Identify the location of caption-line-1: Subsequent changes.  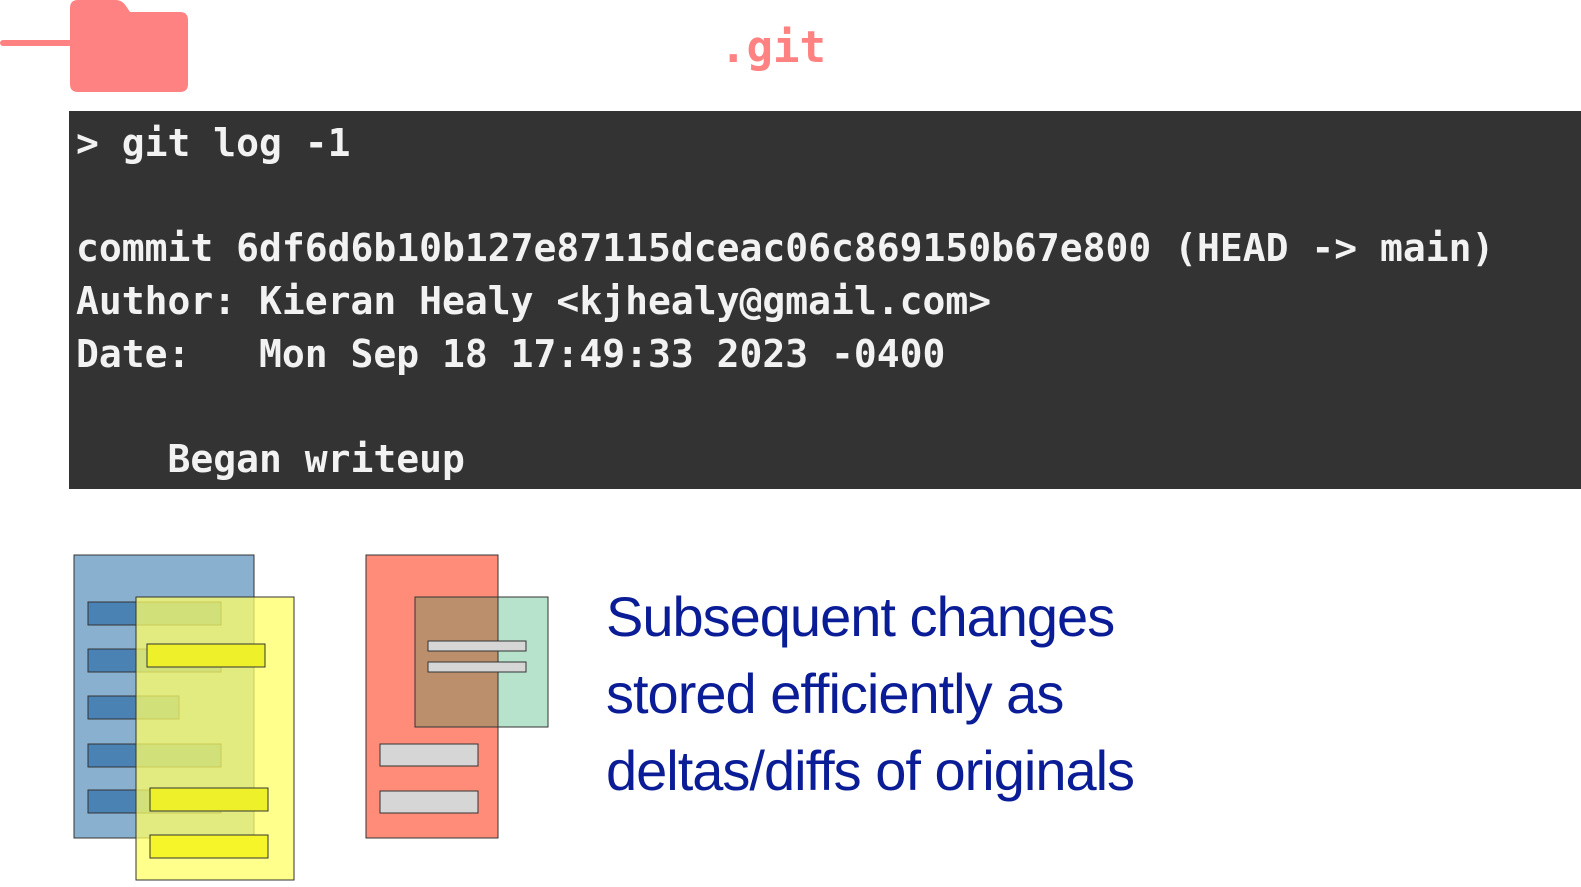
(860, 616).